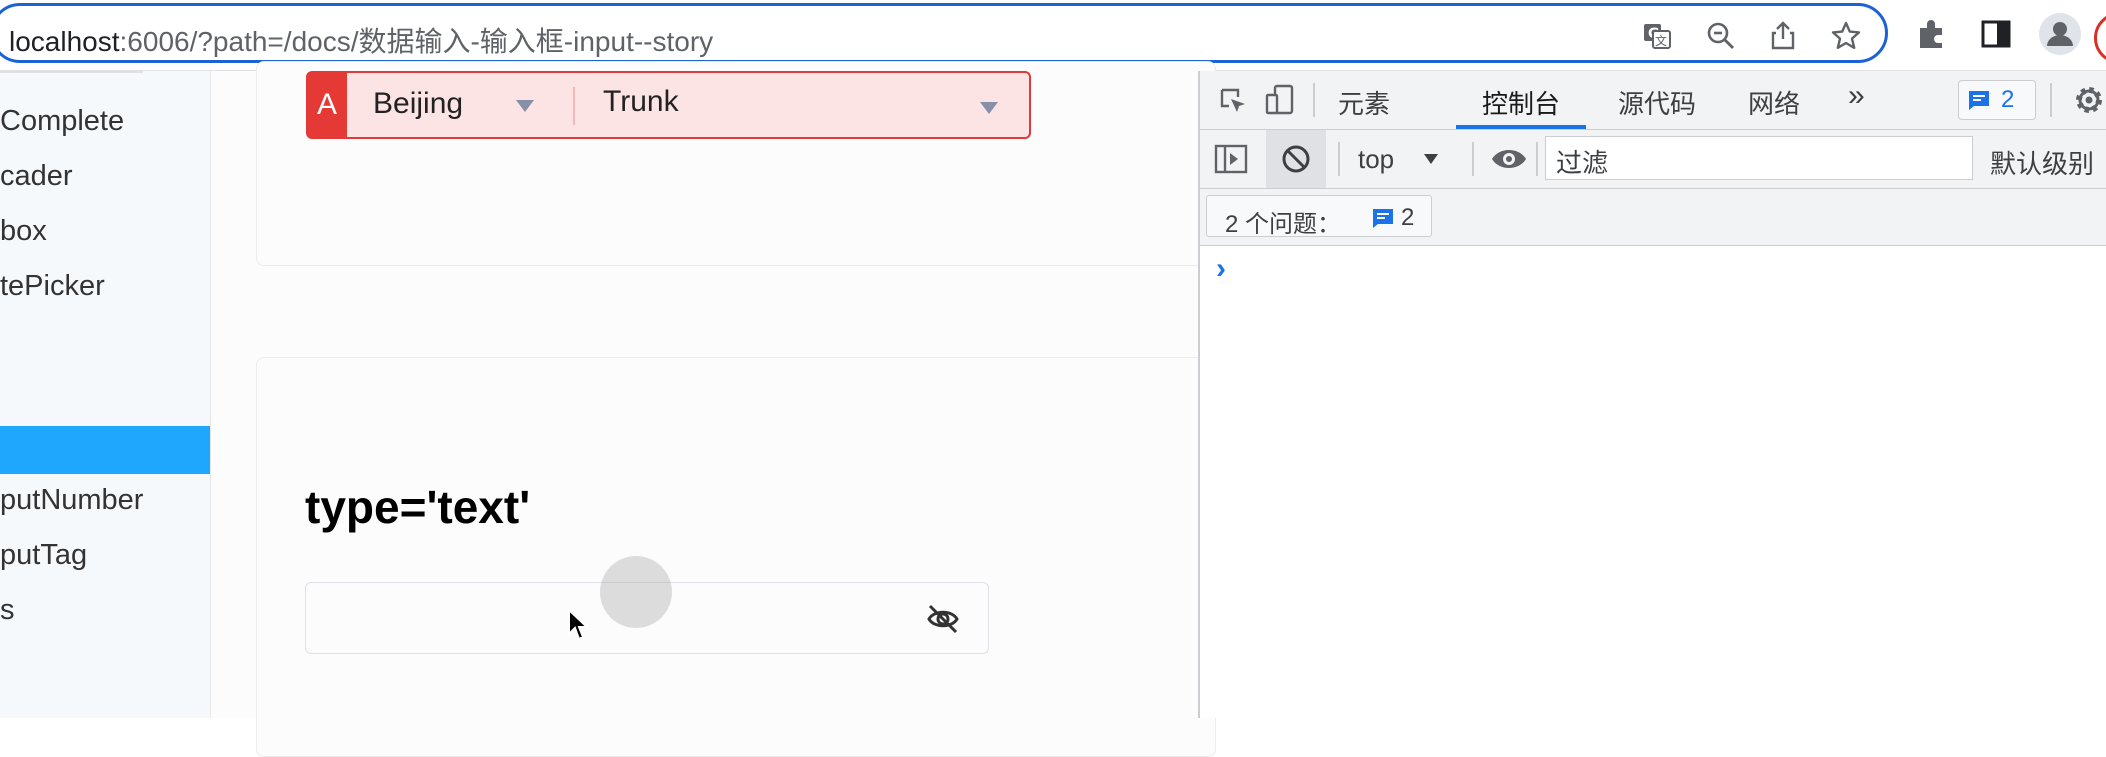 The image size is (2106, 757). Describe the element at coordinates (1408, 217) in the screenshot. I see `issues-count: 2` at that location.